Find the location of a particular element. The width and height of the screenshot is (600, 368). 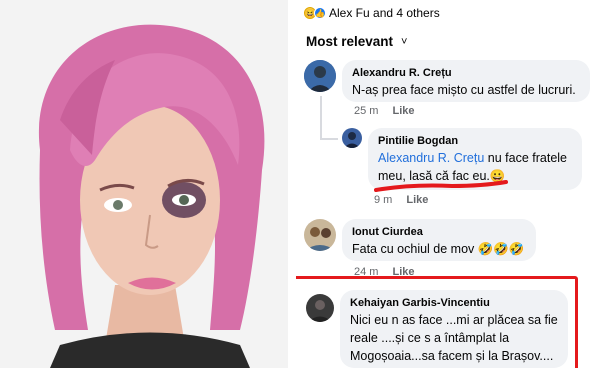

sort-label: Most relevant is located at coordinates (350, 41).